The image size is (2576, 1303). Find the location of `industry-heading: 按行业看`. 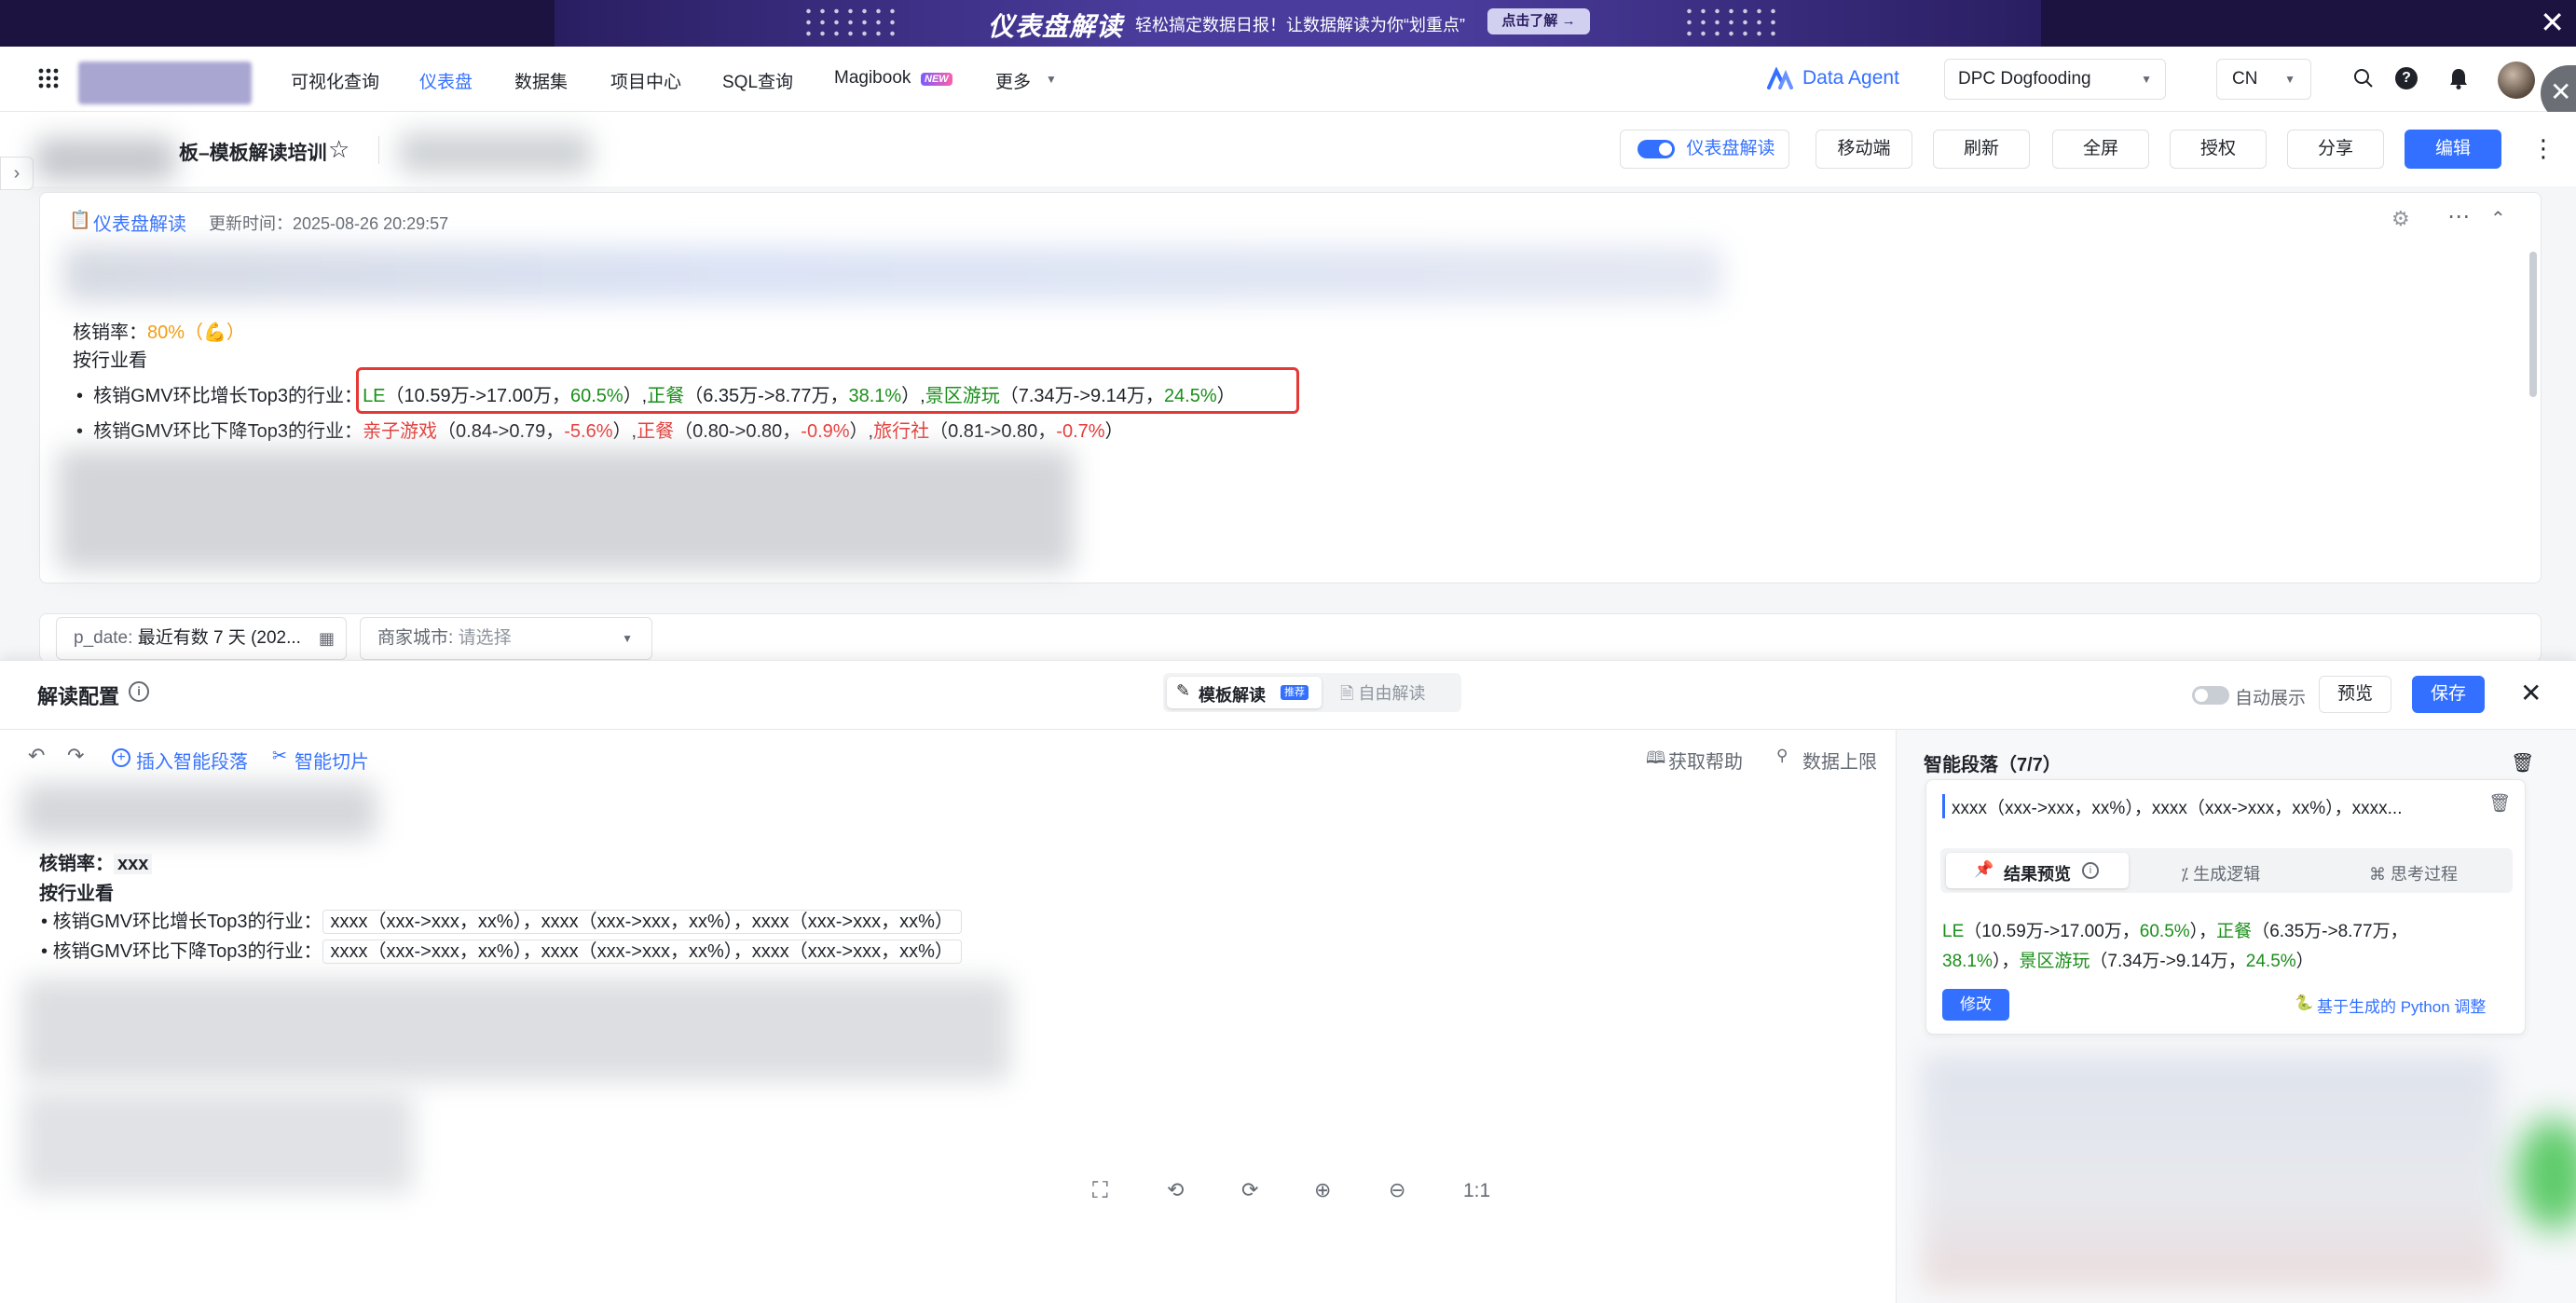

industry-heading: 按行业看 is located at coordinates (110, 360).